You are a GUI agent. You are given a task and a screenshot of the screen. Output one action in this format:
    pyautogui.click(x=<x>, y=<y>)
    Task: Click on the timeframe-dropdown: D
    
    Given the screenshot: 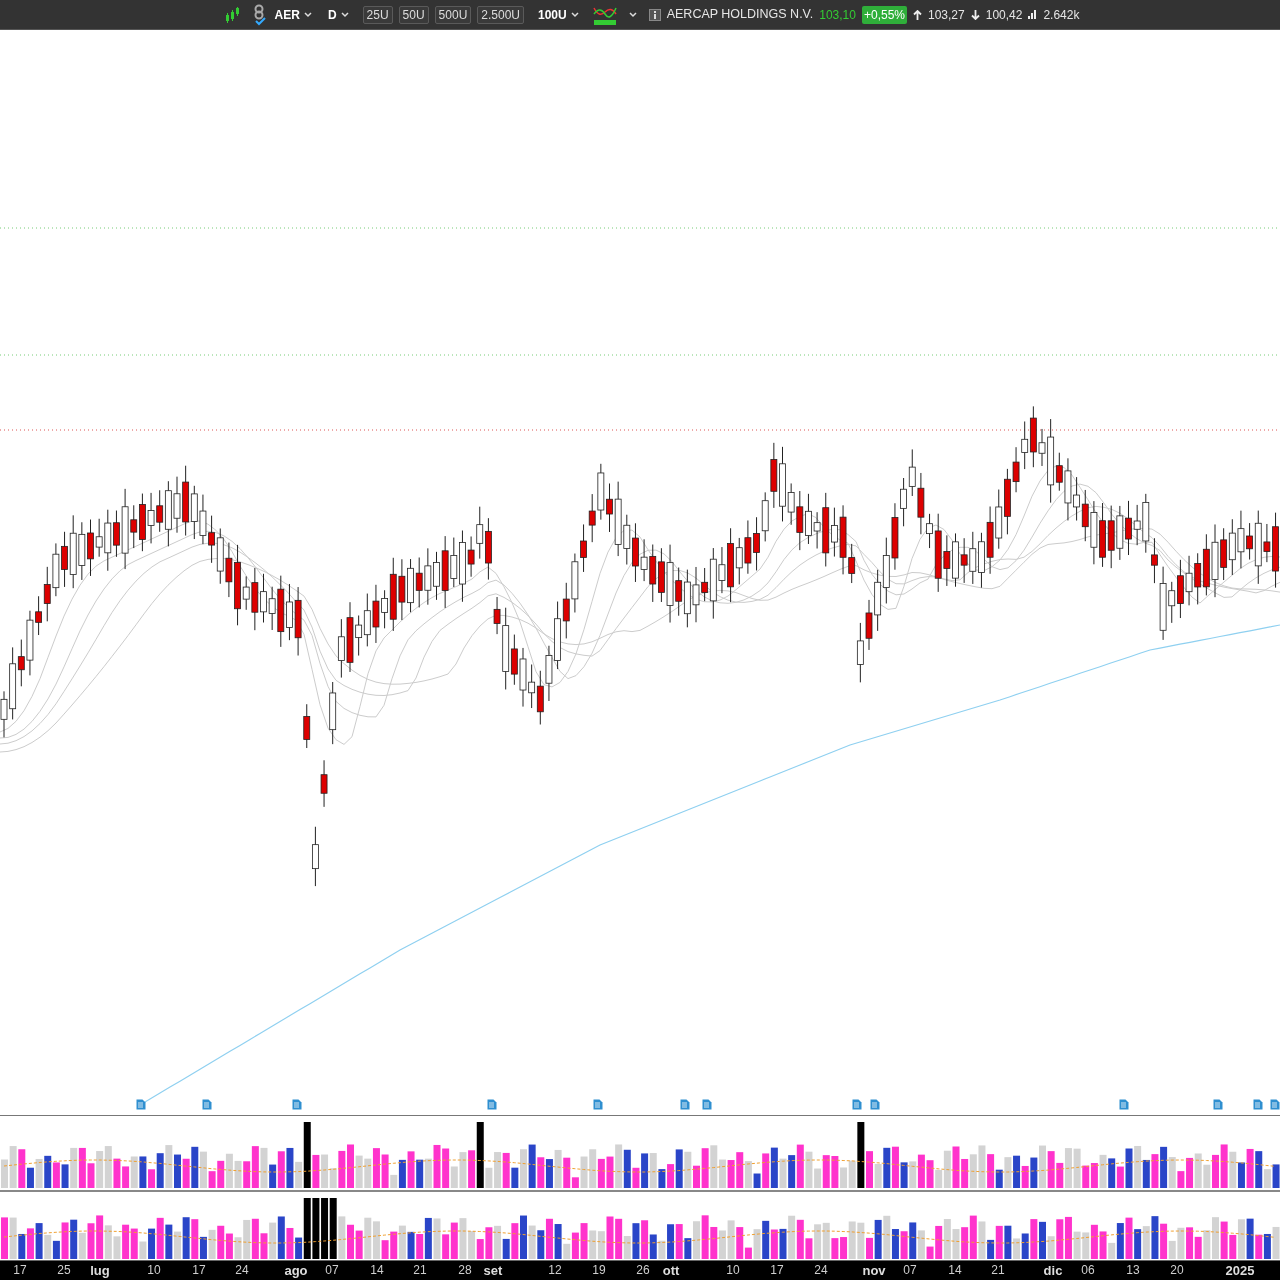 What is the action you would take?
    pyautogui.click(x=338, y=14)
    